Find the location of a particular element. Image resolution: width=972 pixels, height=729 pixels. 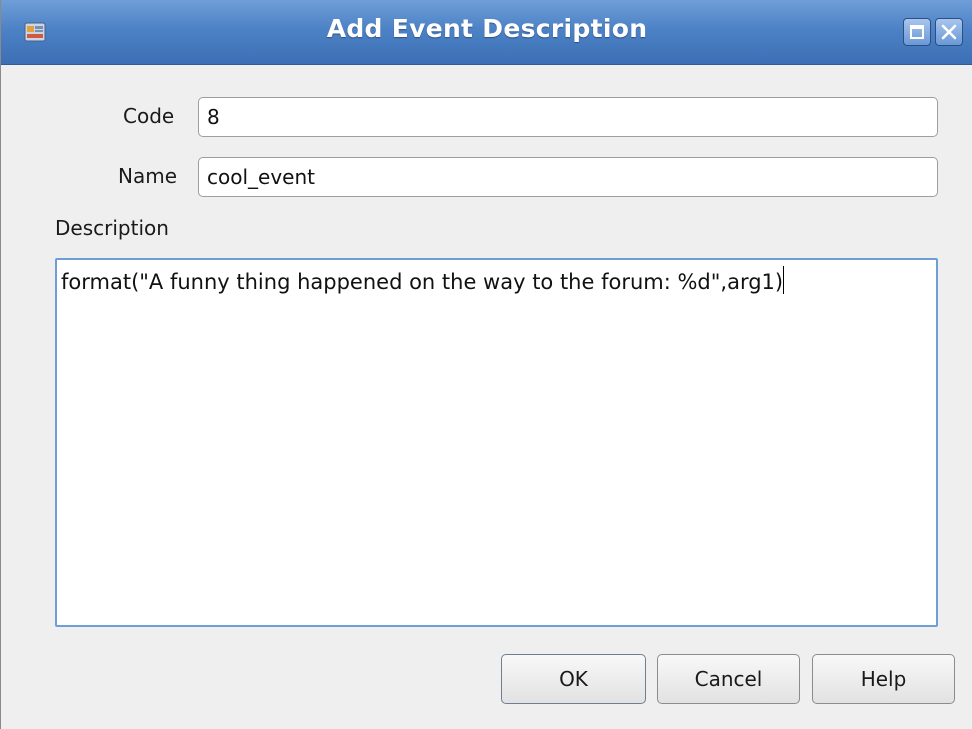

help-button: Help is located at coordinates (883, 679).